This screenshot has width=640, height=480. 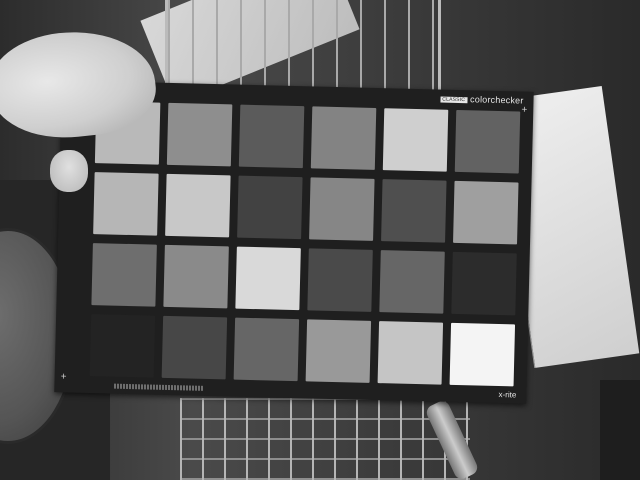 What do you see at coordinates (159, 387) in the screenshot?
I see `ruler-scale` at bounding box center [159, 387].